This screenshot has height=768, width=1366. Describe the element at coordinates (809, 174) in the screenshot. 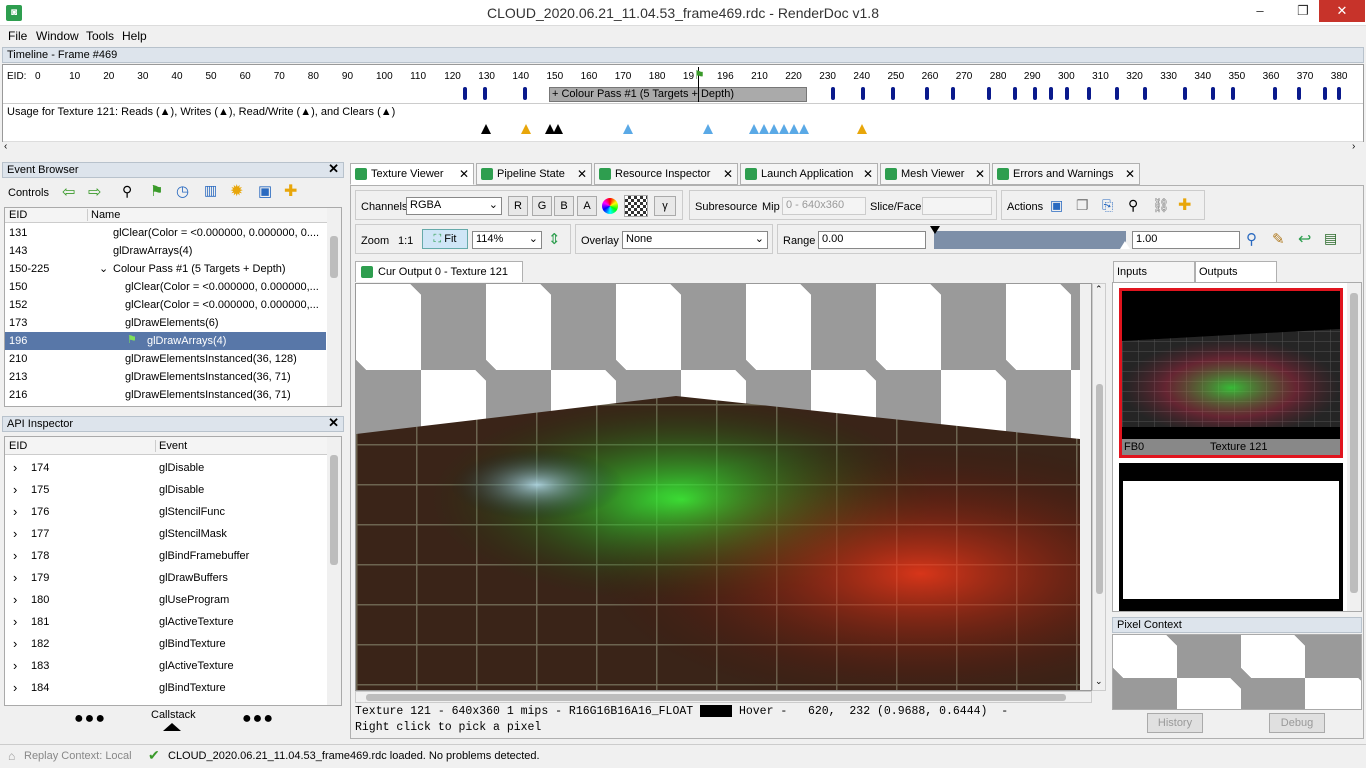

I see `tab-launch-application: Launch Application ✕` at that location.